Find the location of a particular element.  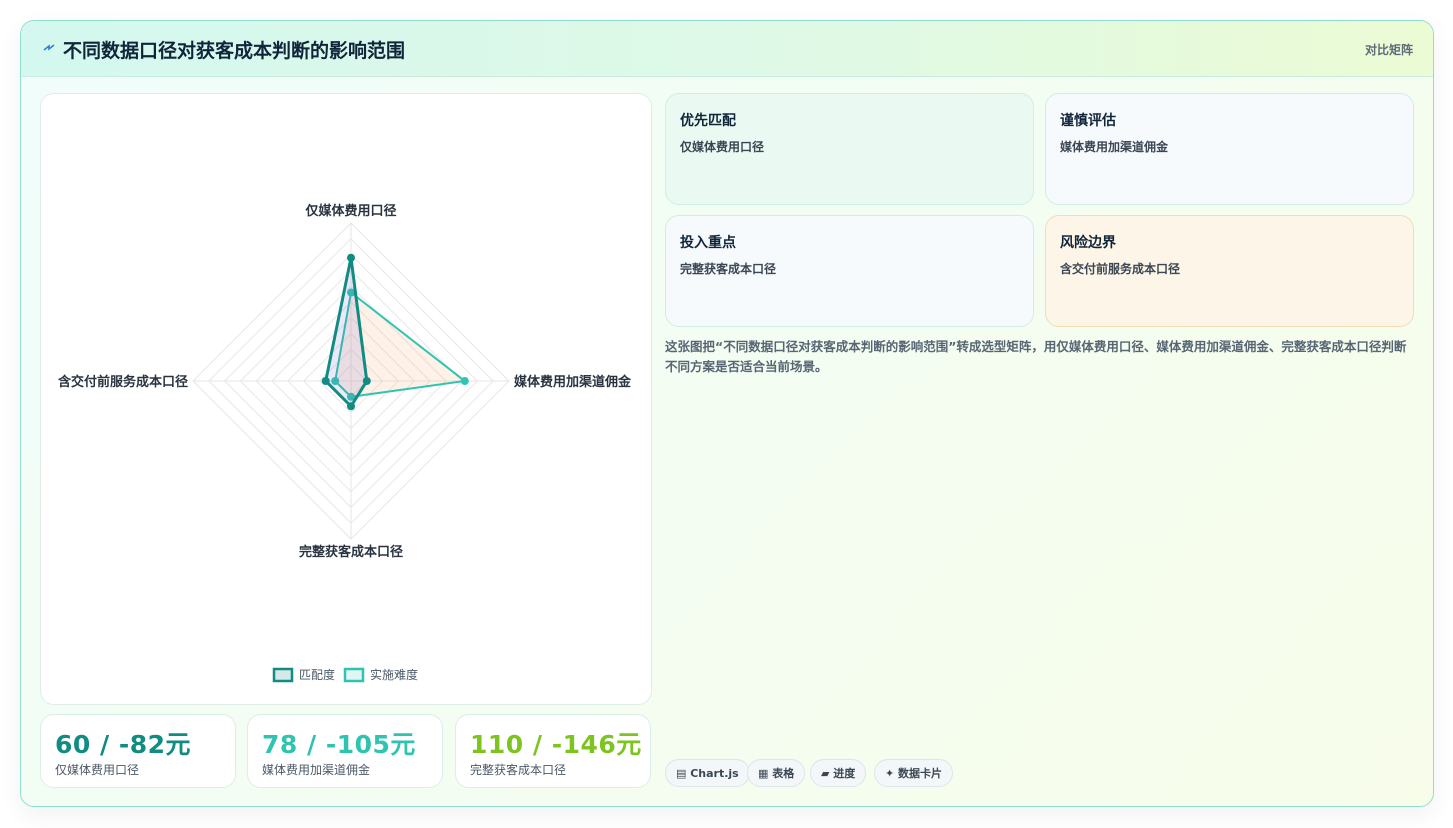

card-risk-boundary: 风险边界 含交付前服务成本口径 is located at coordinates (1229, 271).